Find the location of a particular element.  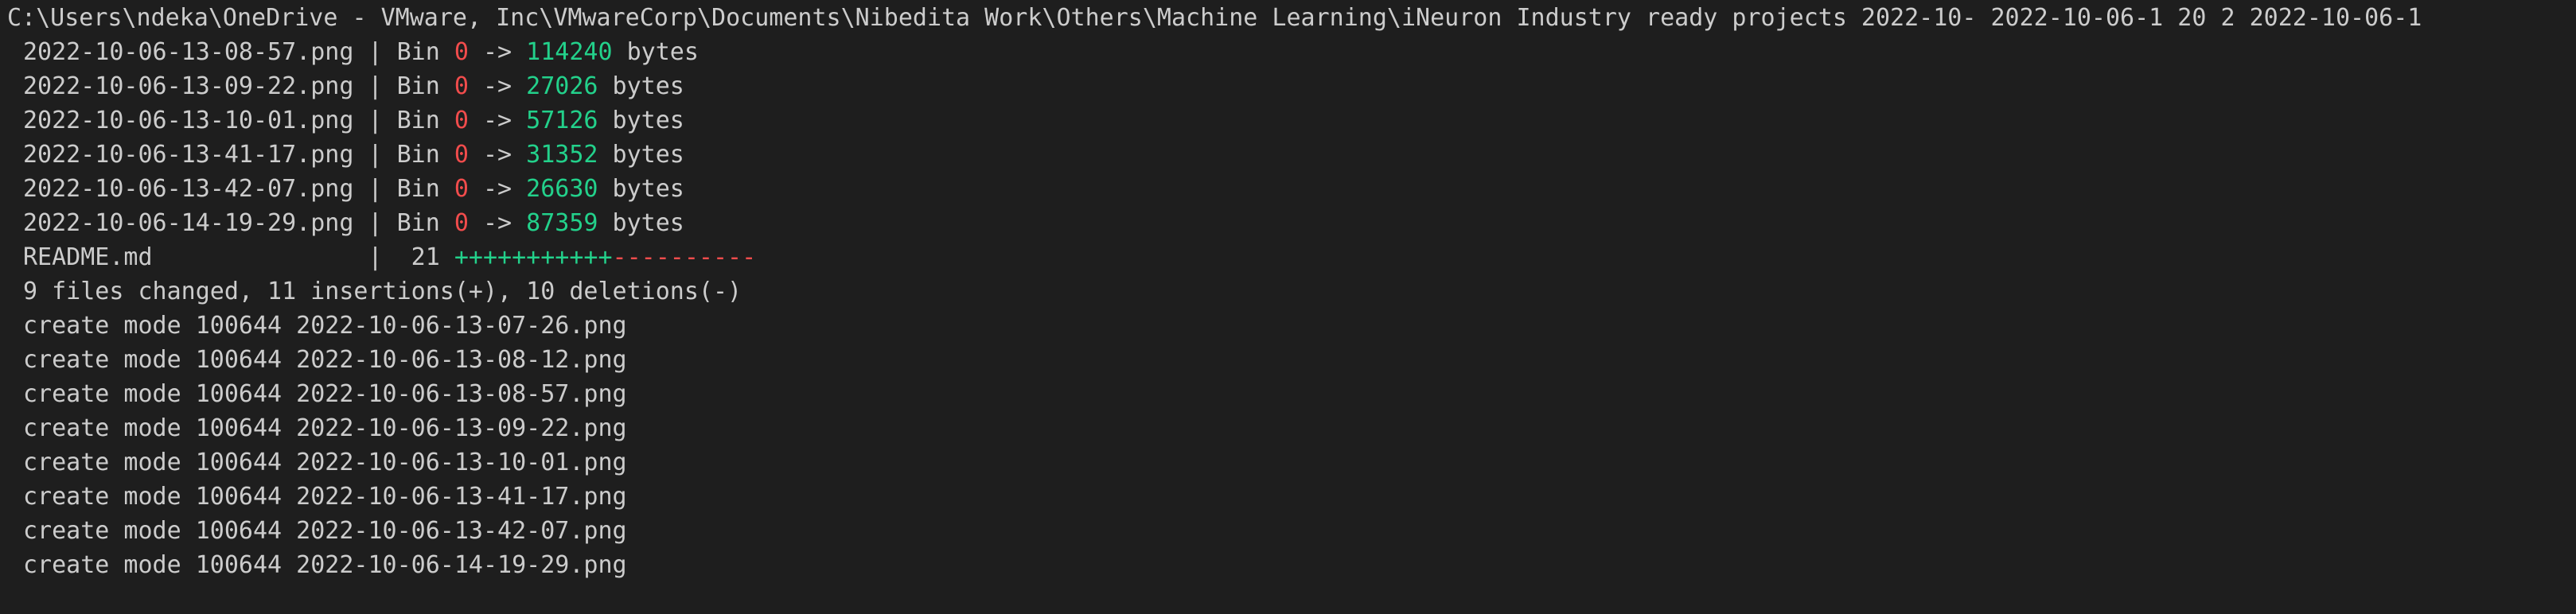

change-count: | 21 is located at coordinates (303, 257).